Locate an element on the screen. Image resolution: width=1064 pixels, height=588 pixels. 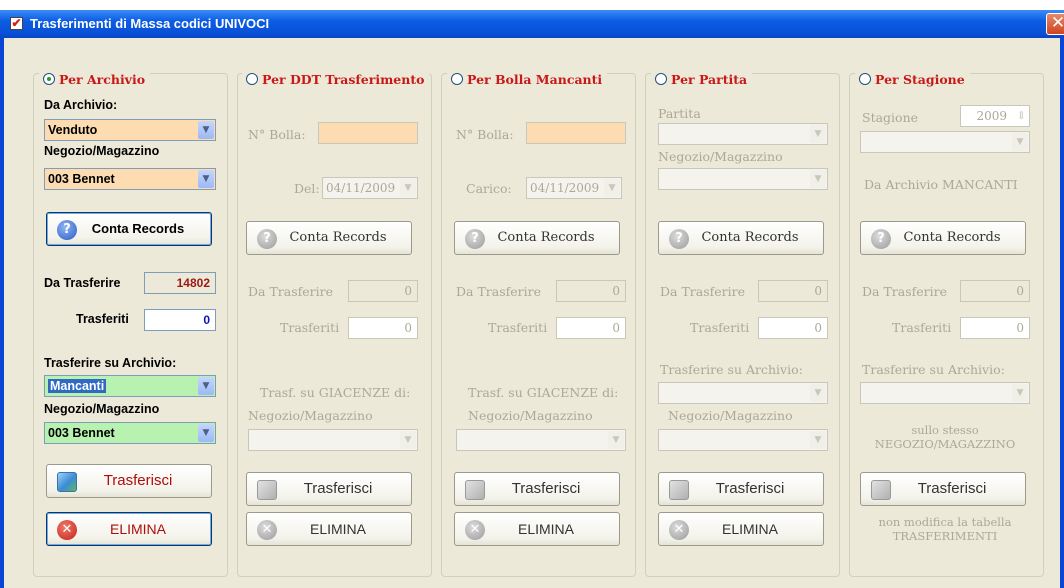
trasferire-su-select: Mancanti ▼ is located at coordinates (130, 386).